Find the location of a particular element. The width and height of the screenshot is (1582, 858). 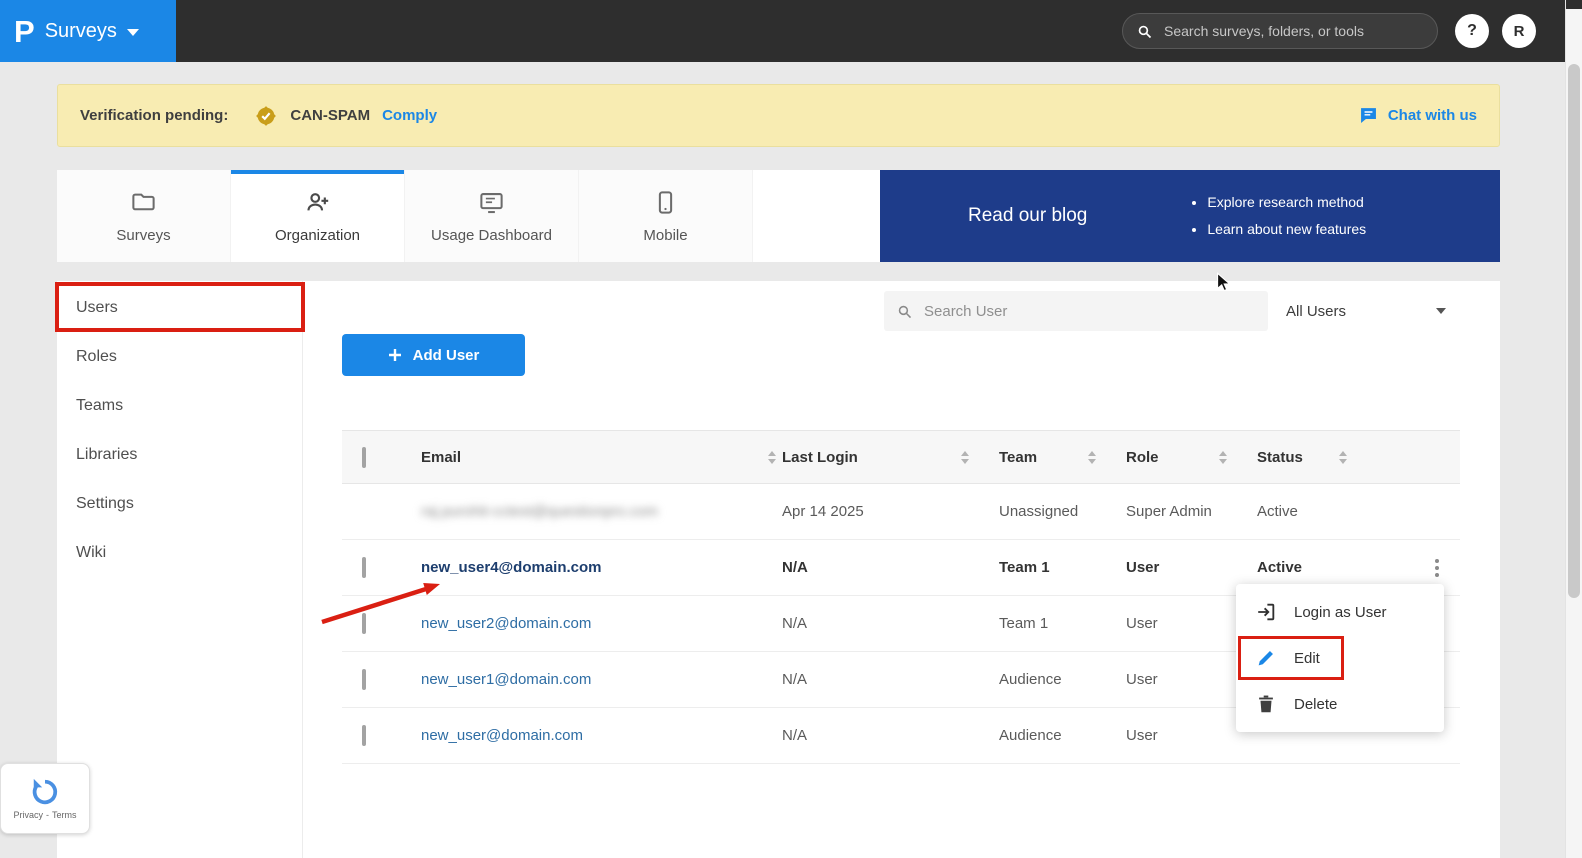

sidebar-item-label: Settings is located at coordinates (105, 503).